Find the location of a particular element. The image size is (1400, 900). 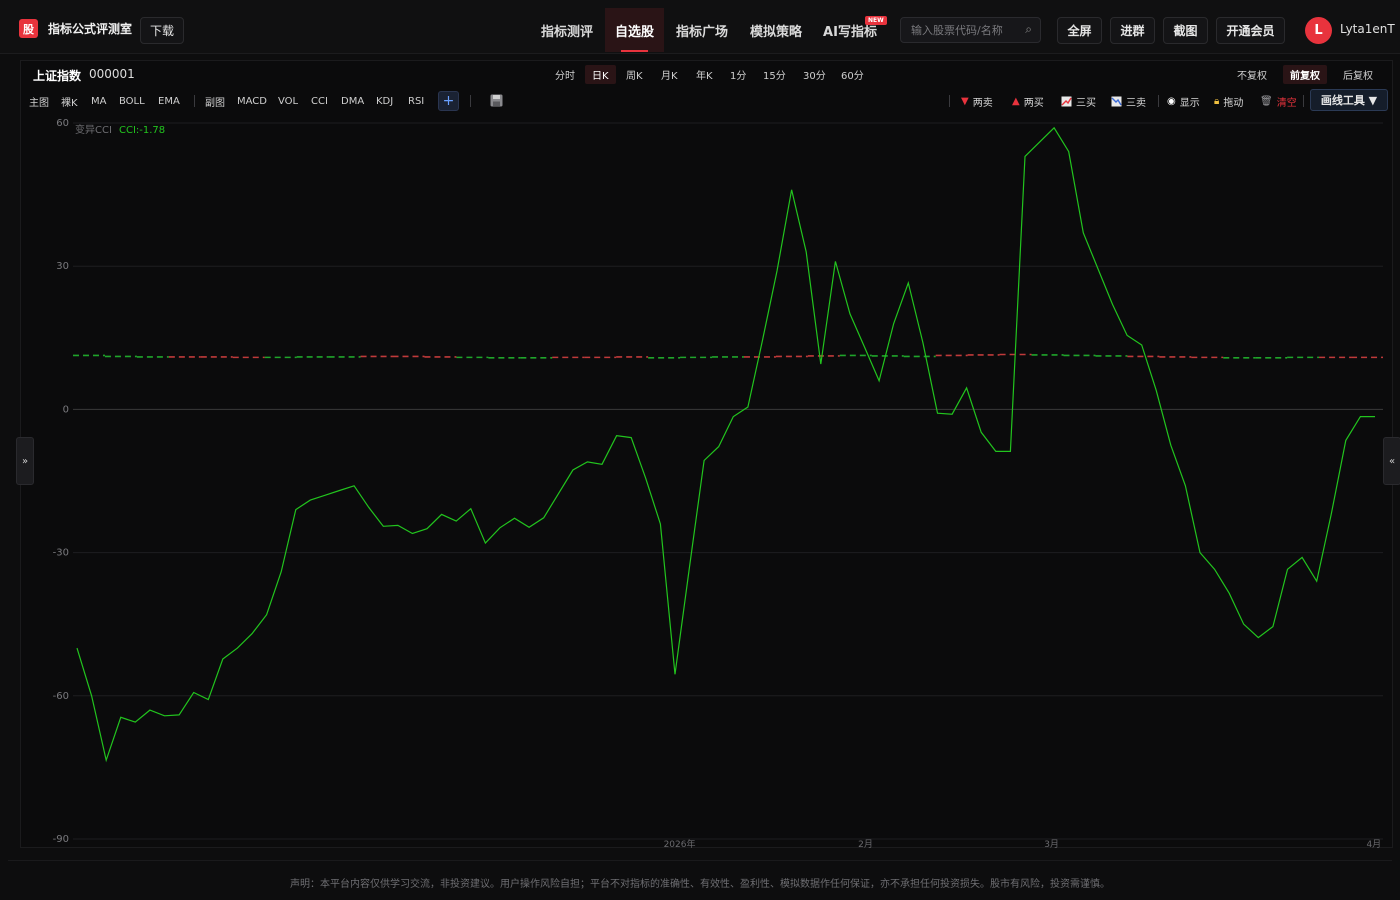

y-tick-label: 60 is located at coordinates (62, 123).